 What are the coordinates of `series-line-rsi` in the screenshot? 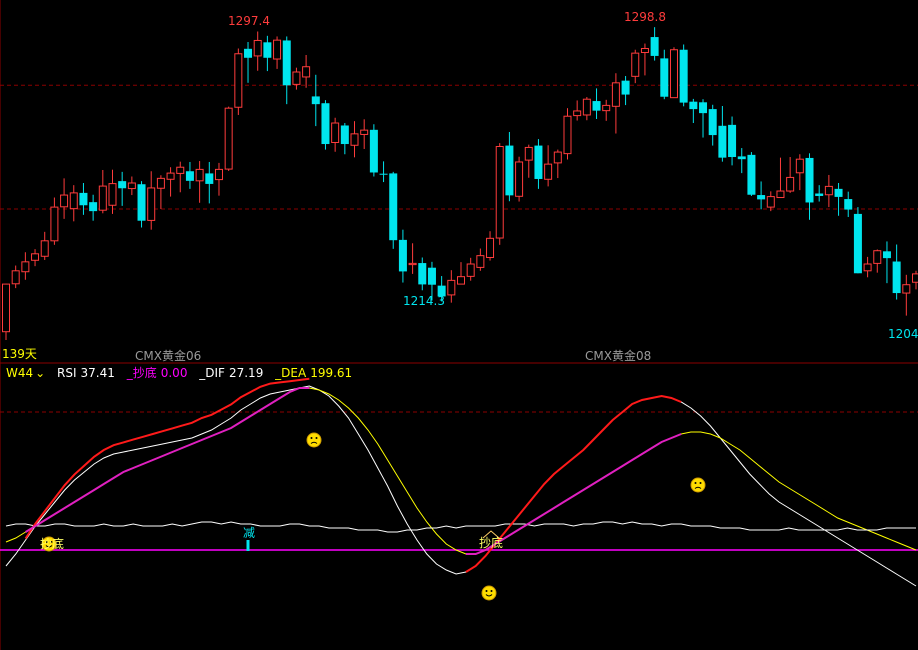 It's located at (460, 527).